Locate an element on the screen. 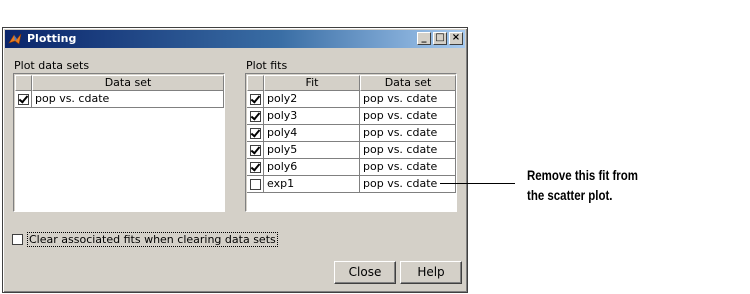  fit-name: poly6 is located at coordinates (312, 167).